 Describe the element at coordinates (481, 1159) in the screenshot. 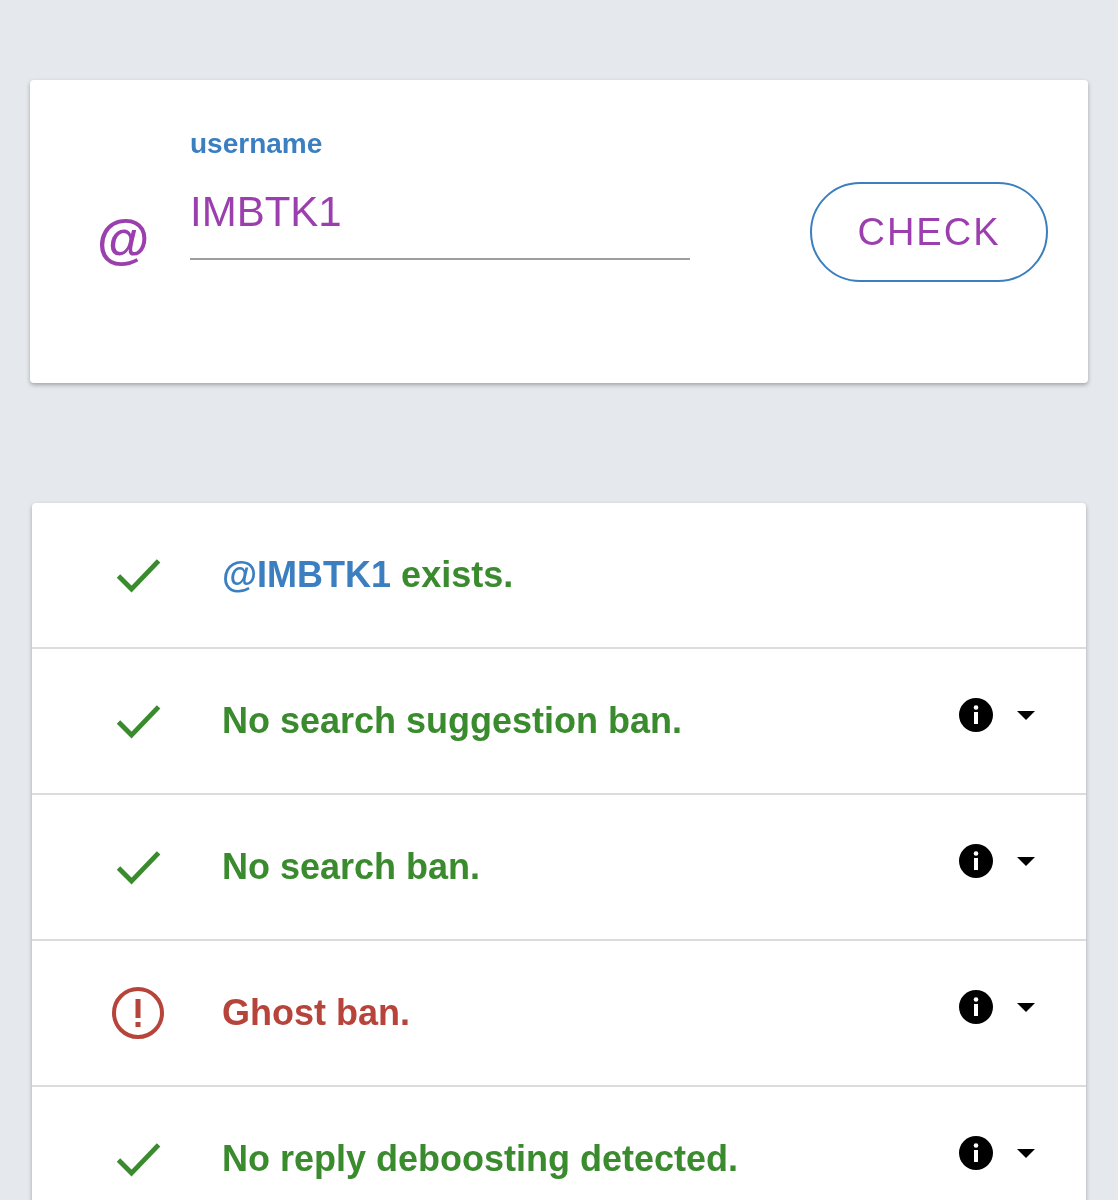

I see `result-text: No reply deboosting detected.` at that location.